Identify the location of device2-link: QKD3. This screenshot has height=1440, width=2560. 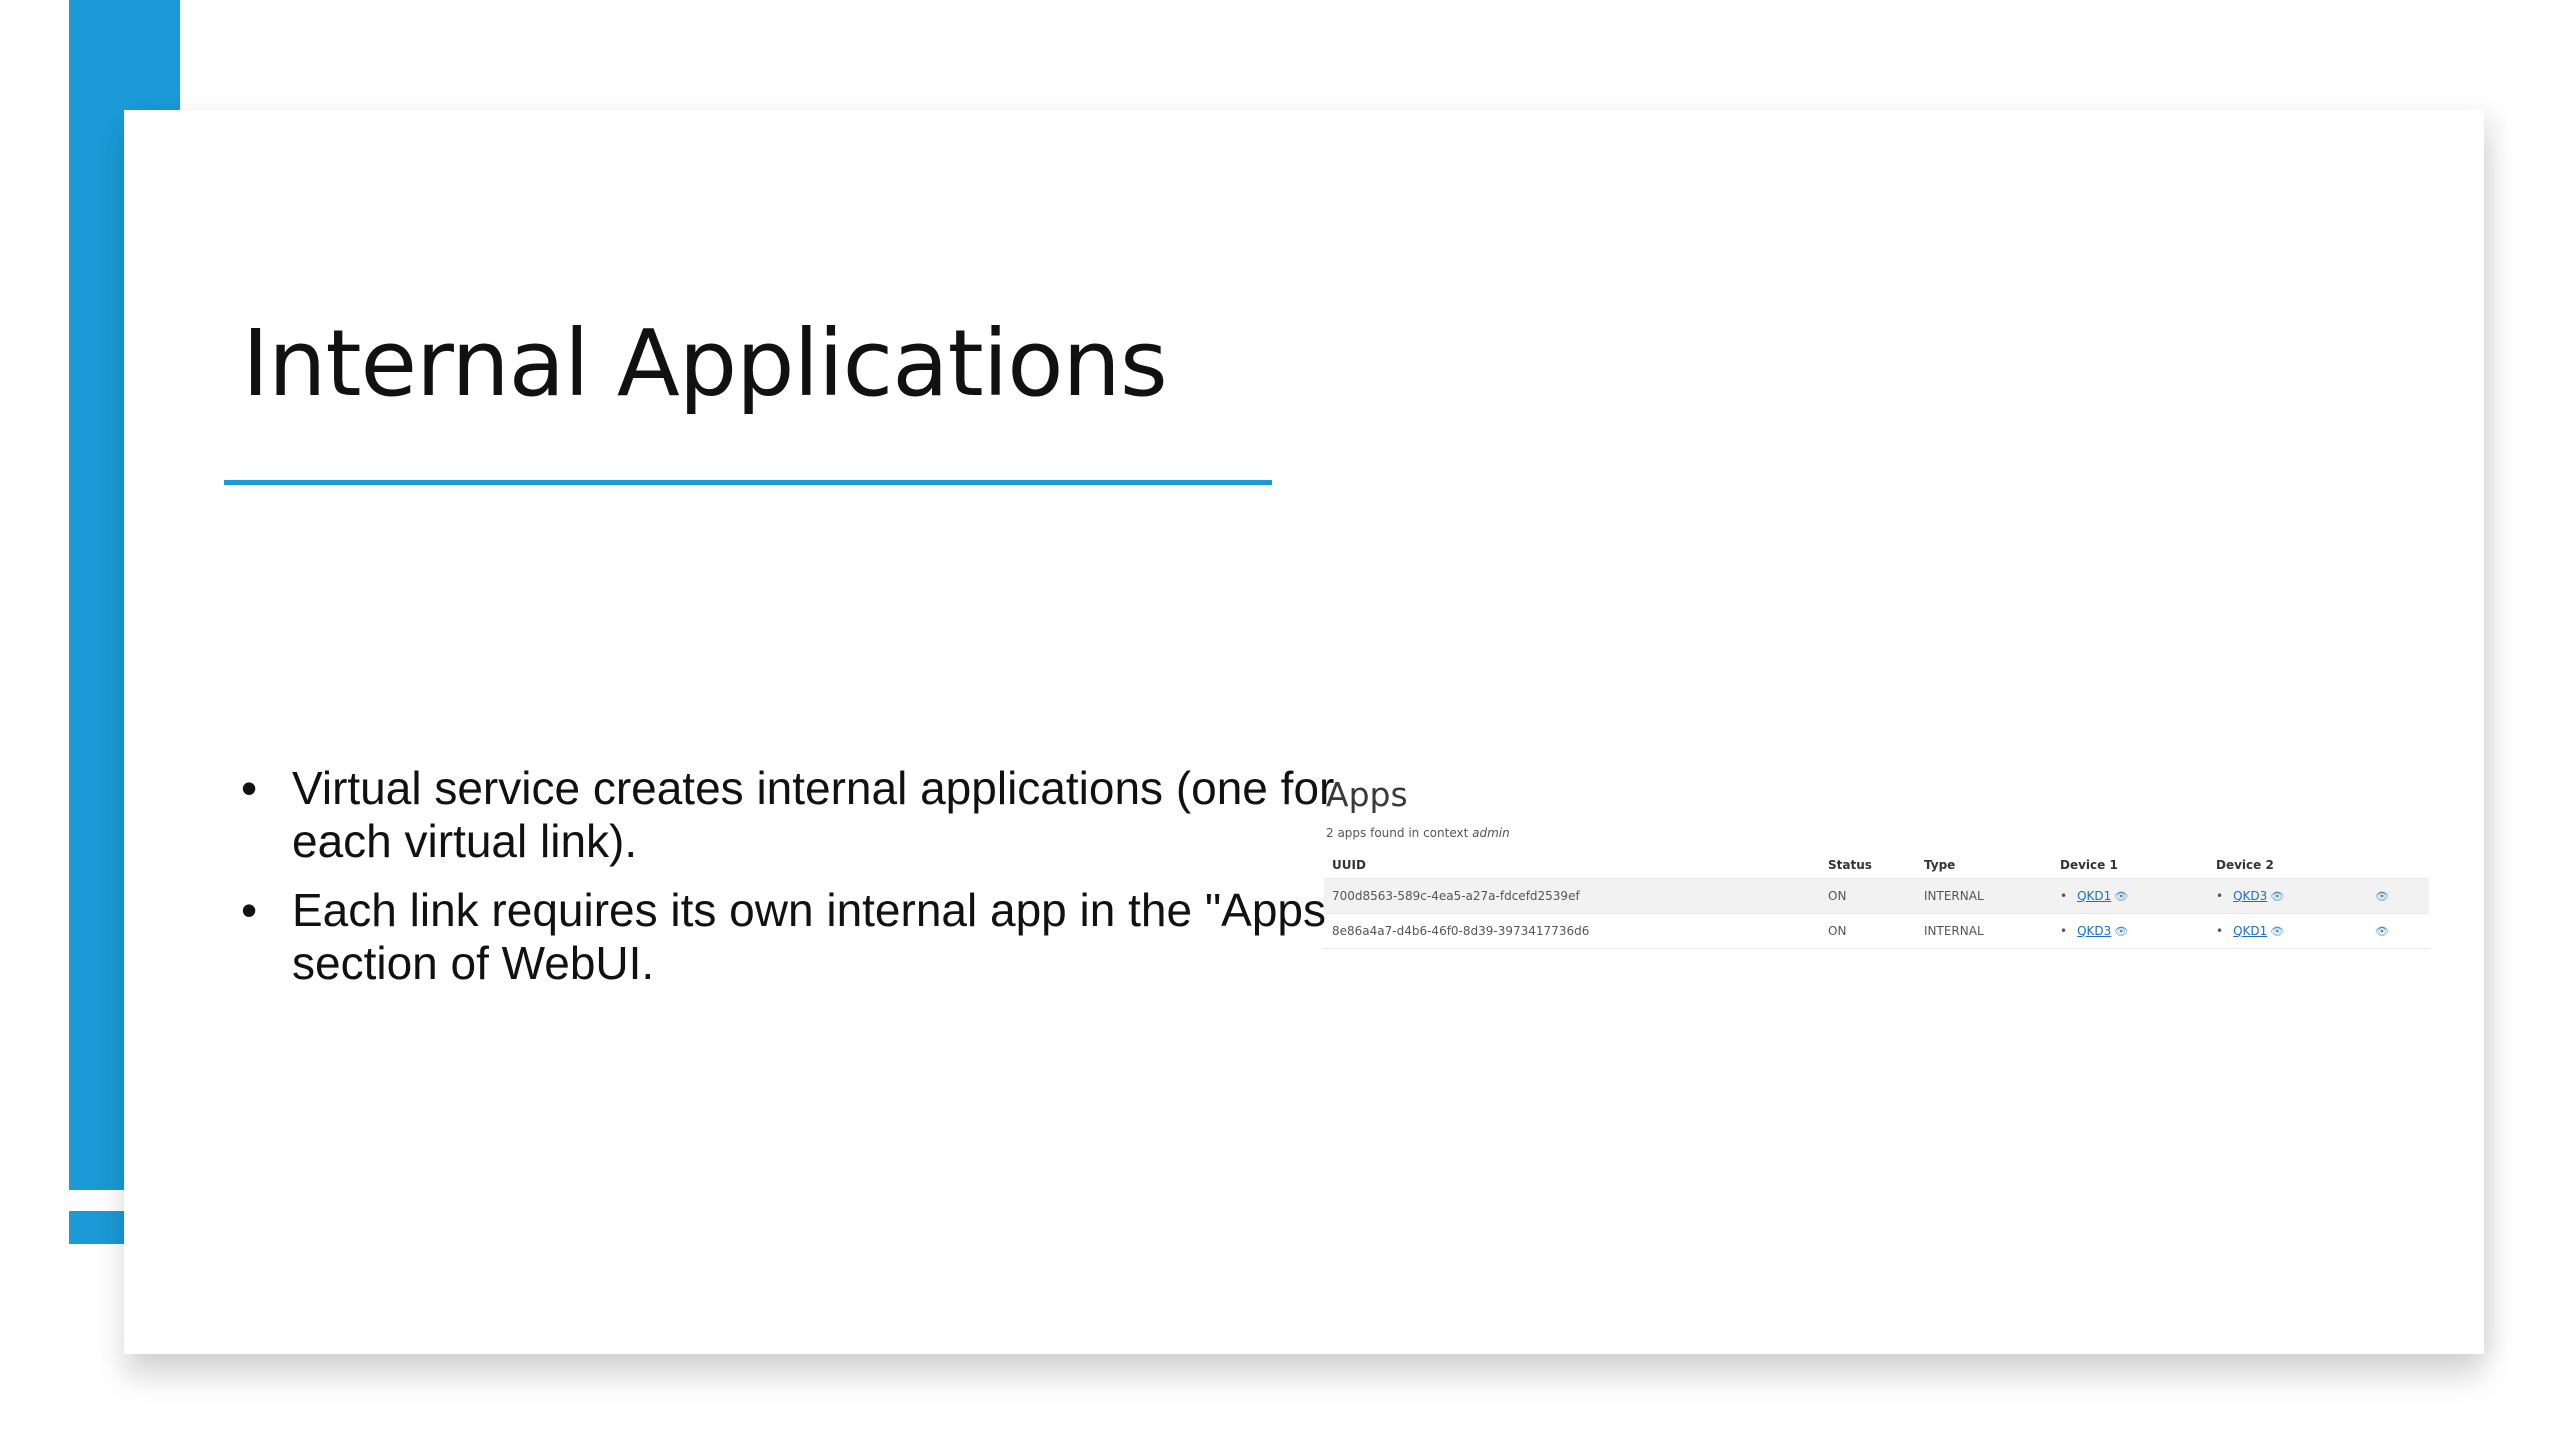
(2250, 896).